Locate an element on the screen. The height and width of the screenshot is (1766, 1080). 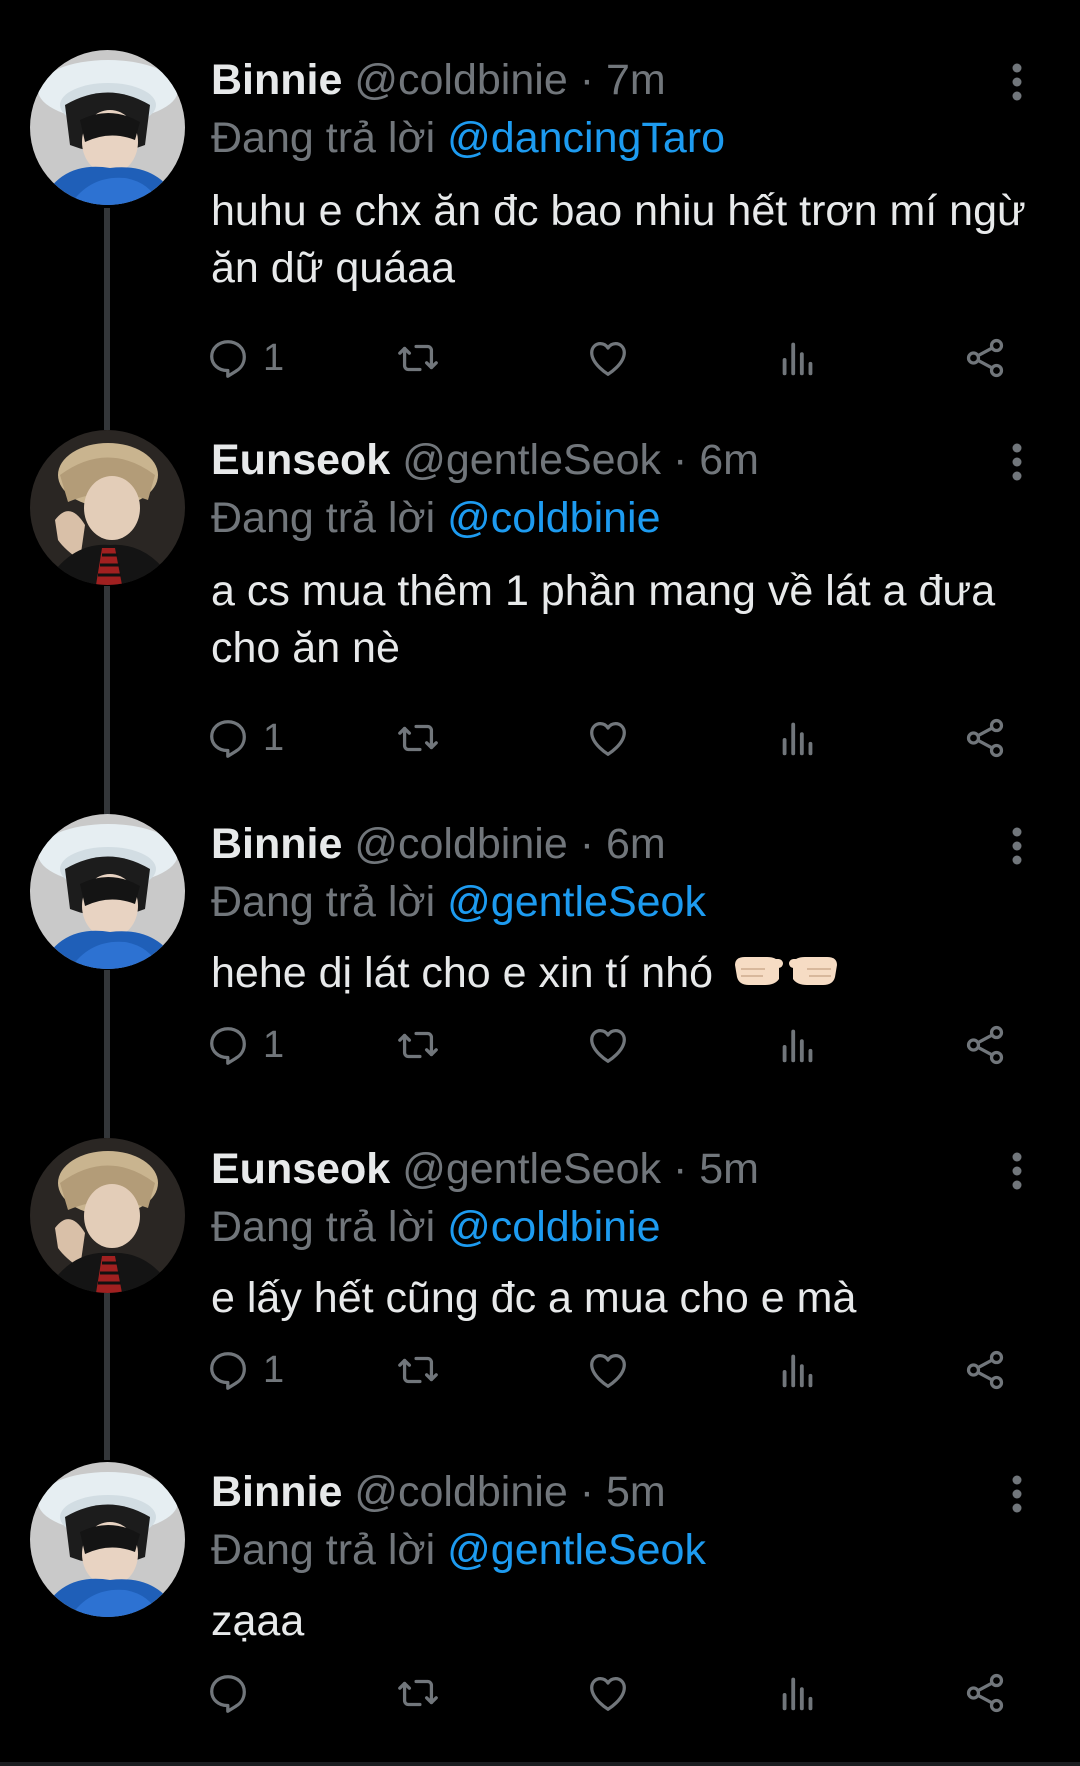
tweet-text: hehe dị lát cho e xin tí nhó is located at coordinates (621, 975).